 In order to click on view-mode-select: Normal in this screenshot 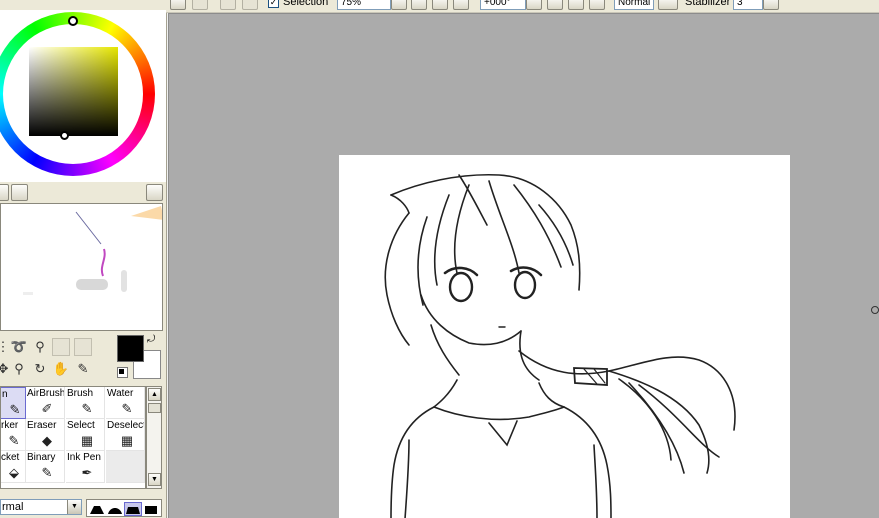, I will do `click(634, 5)`.